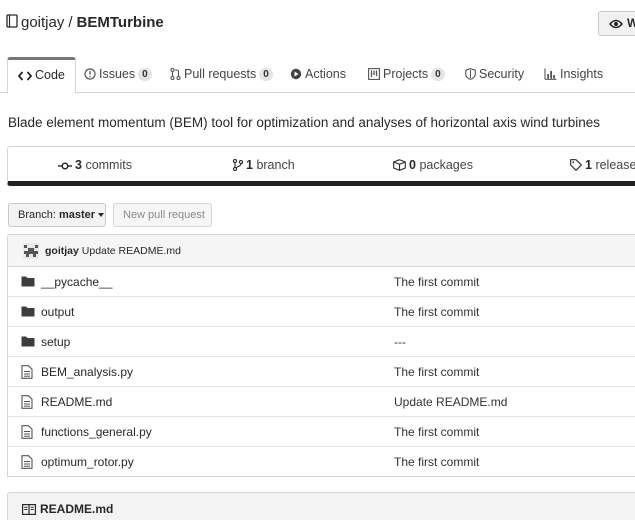  Describe the element at coordinates (249, 165) in the screenshot. I see `branches-count: 1` at that location.